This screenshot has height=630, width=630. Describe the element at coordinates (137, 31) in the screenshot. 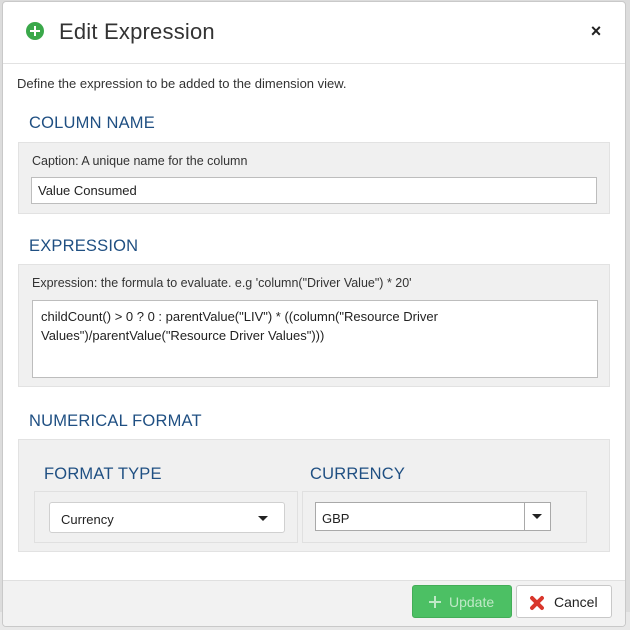

I see `dialog-title: Edit Expression` at that location.